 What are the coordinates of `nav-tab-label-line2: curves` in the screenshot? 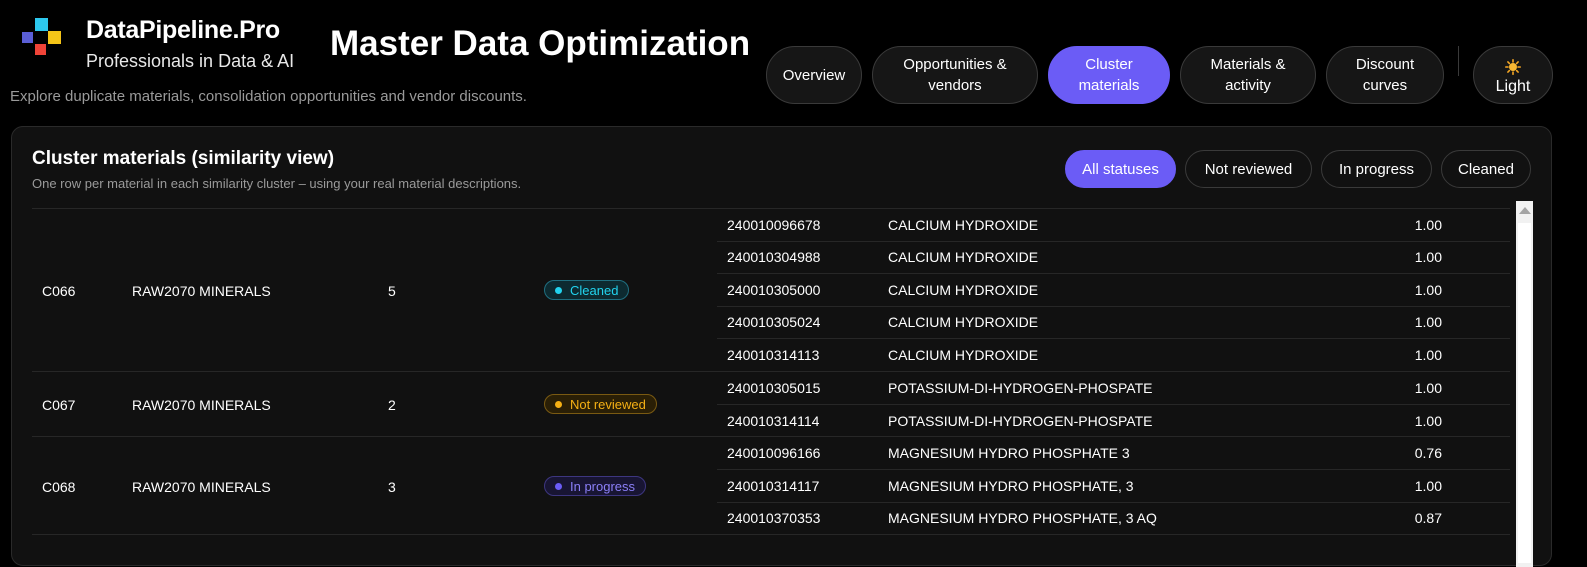 It's located at (1385, 85).